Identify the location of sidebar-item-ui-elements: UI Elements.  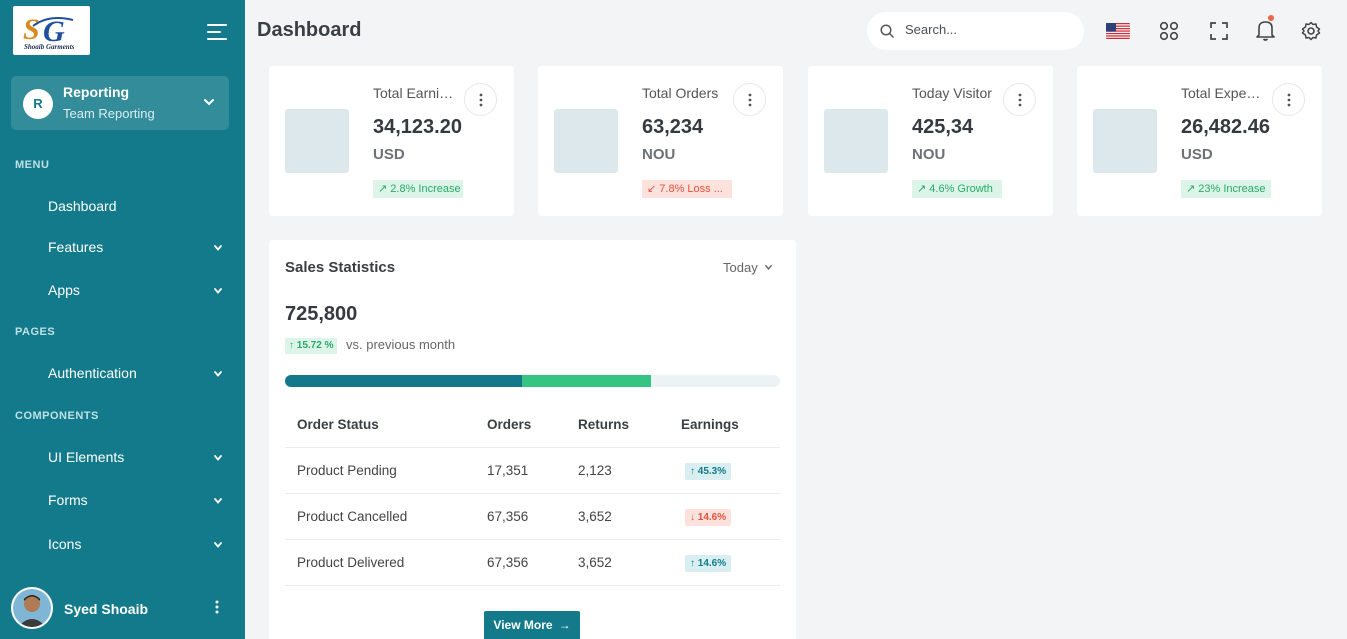
(122, 457).